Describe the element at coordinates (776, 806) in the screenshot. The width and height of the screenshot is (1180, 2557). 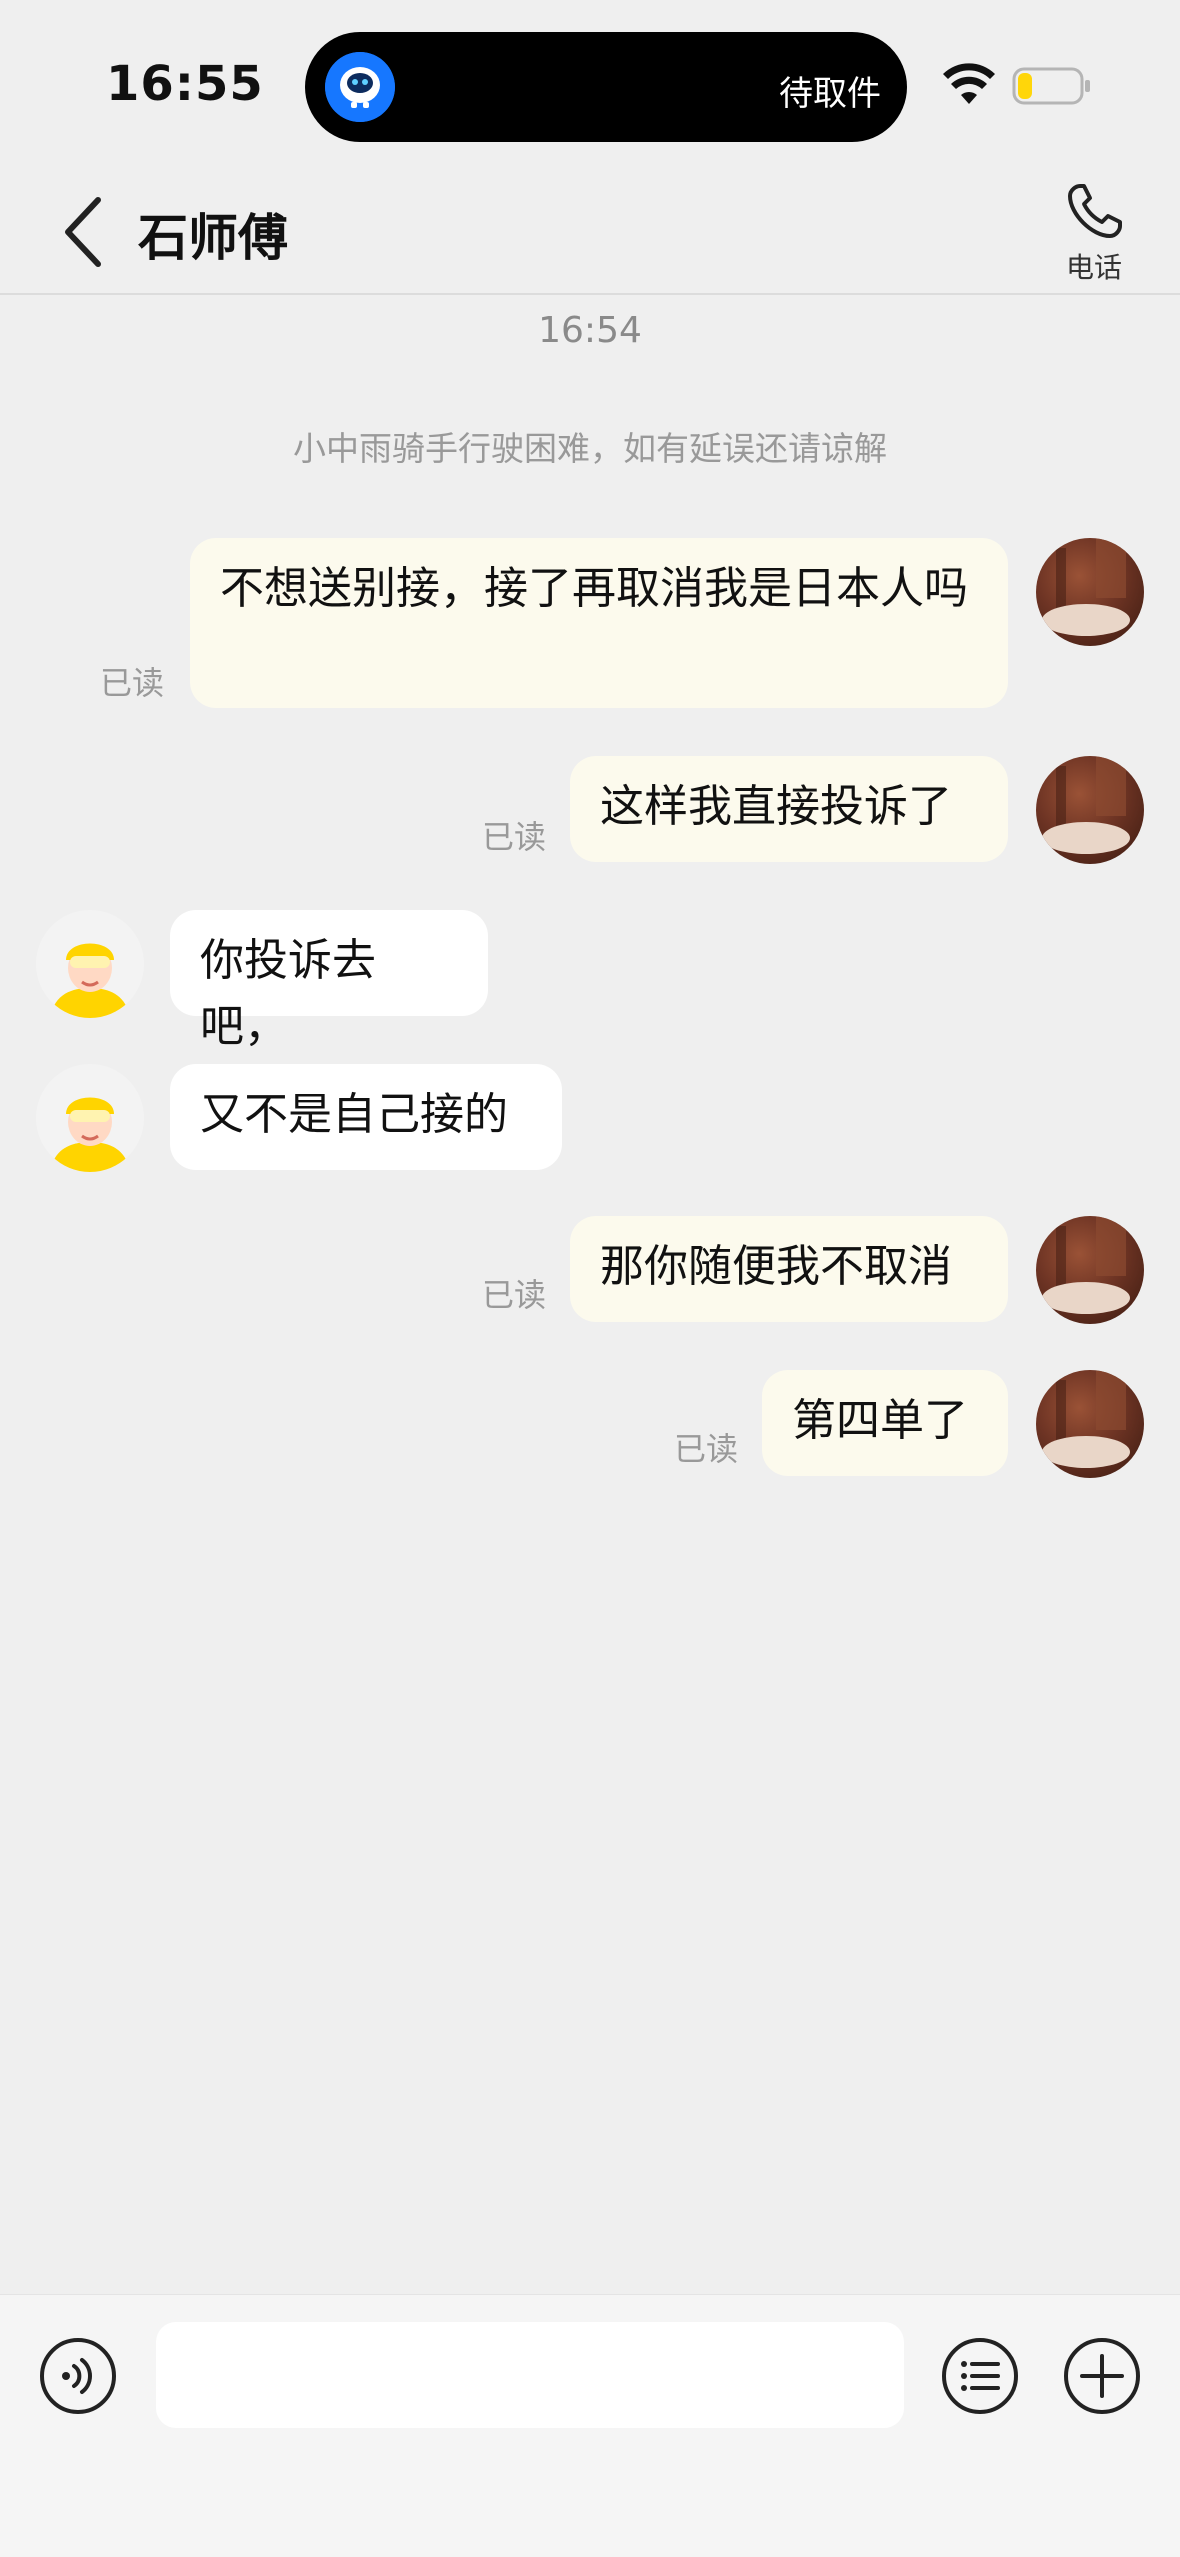
I see `message-text: 这样我直接投诉了` at that location.